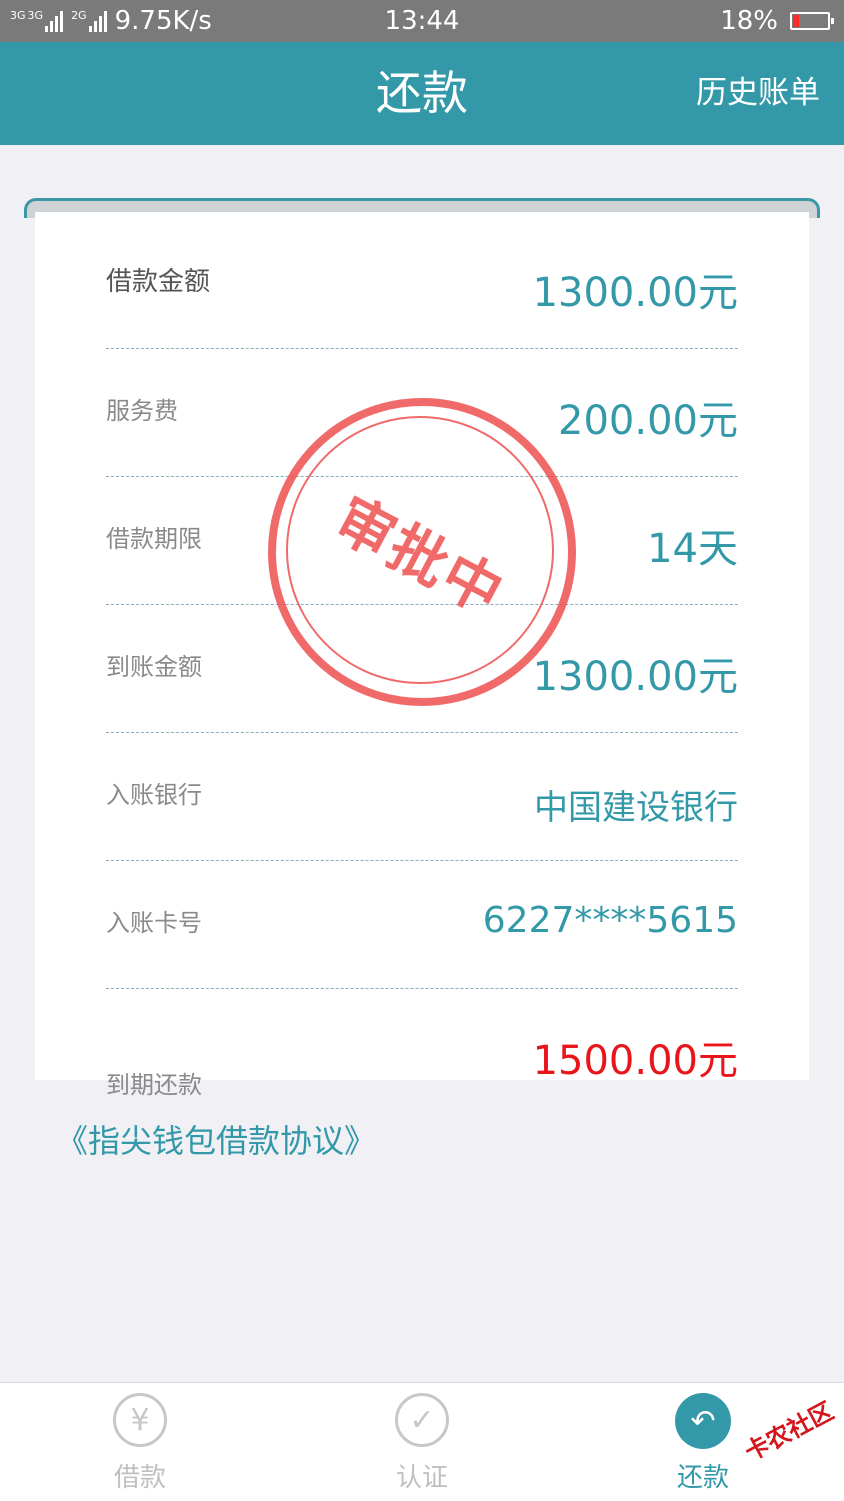 The height and width of the screenshot is (1501, 844). What do you see at coordinates (140, 1420) in the screenshot?
I see `yen-icon: ¥` at bounding box center [140, 1420].